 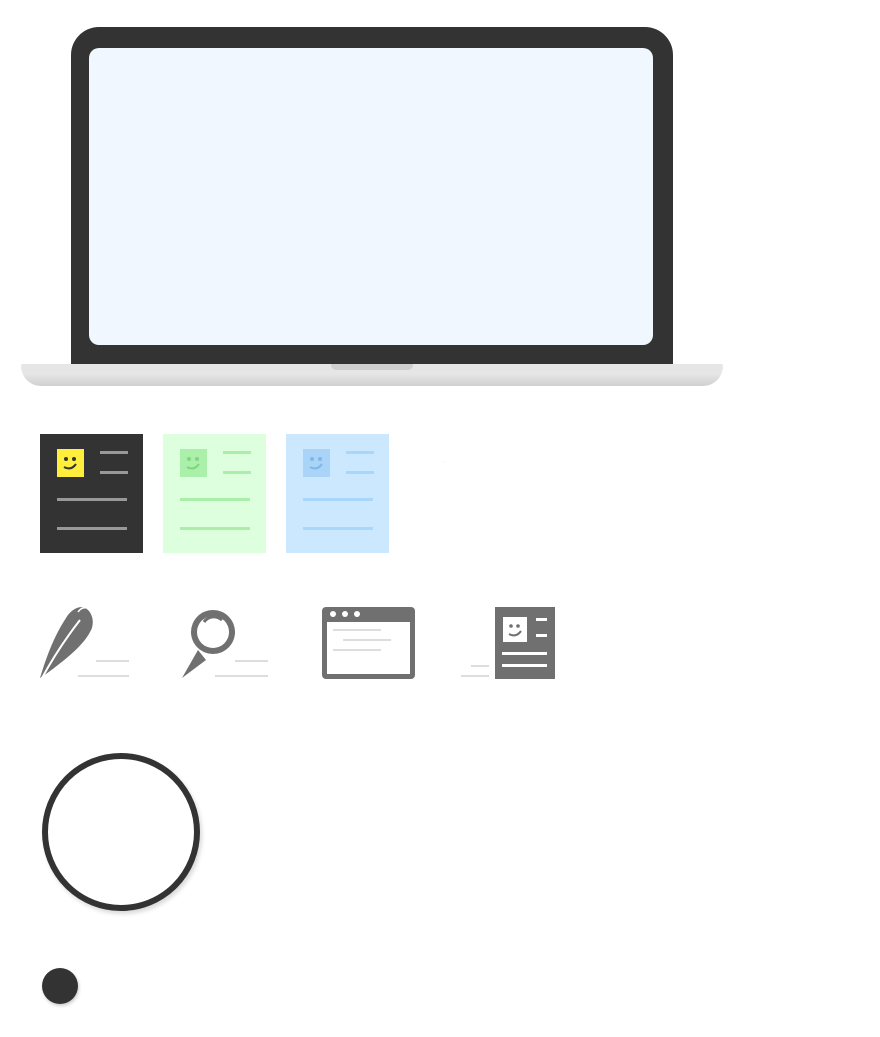 I want to click on theme-card-dark, so click(x=91, y=493).